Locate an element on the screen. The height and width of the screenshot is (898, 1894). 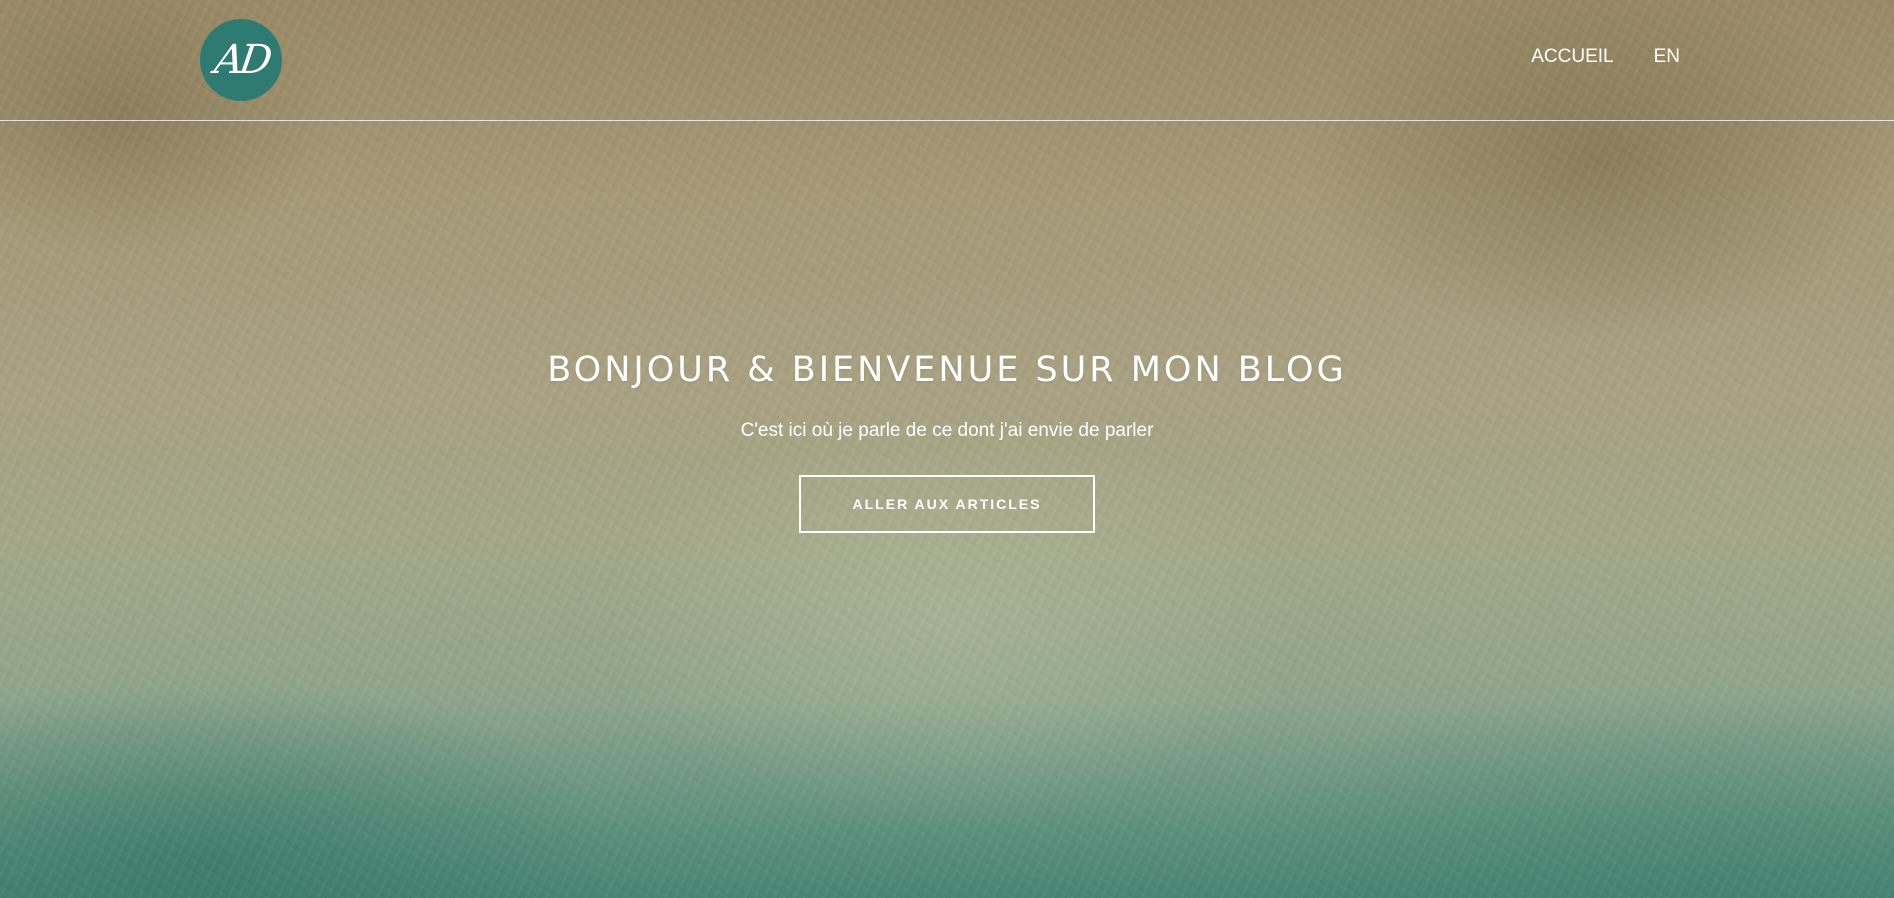
site-logo: AD is located at coordinates (241, 60).